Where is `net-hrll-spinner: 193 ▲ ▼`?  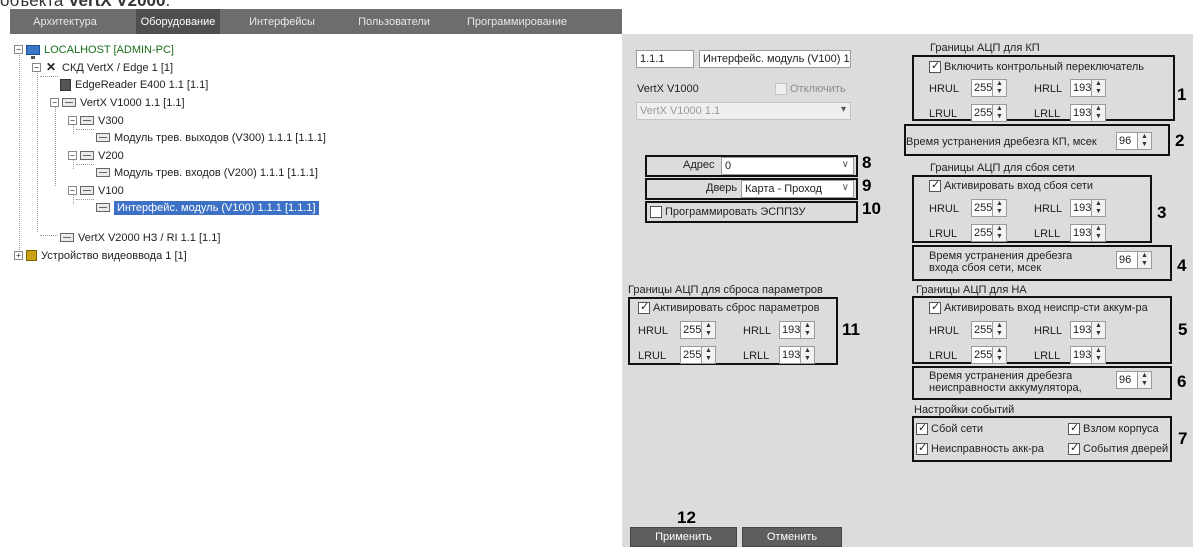
net-hrll-spinner: 193 ▲ ▼ is located at coordinates (1088, 208).